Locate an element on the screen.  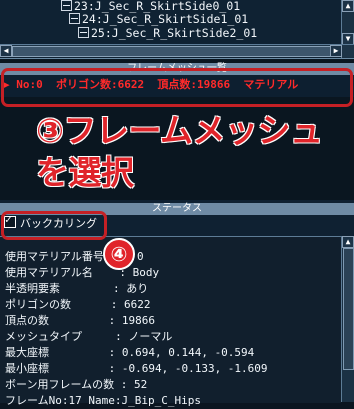
scroll-right-icon: ▶ is located at coordinates (336, 51).